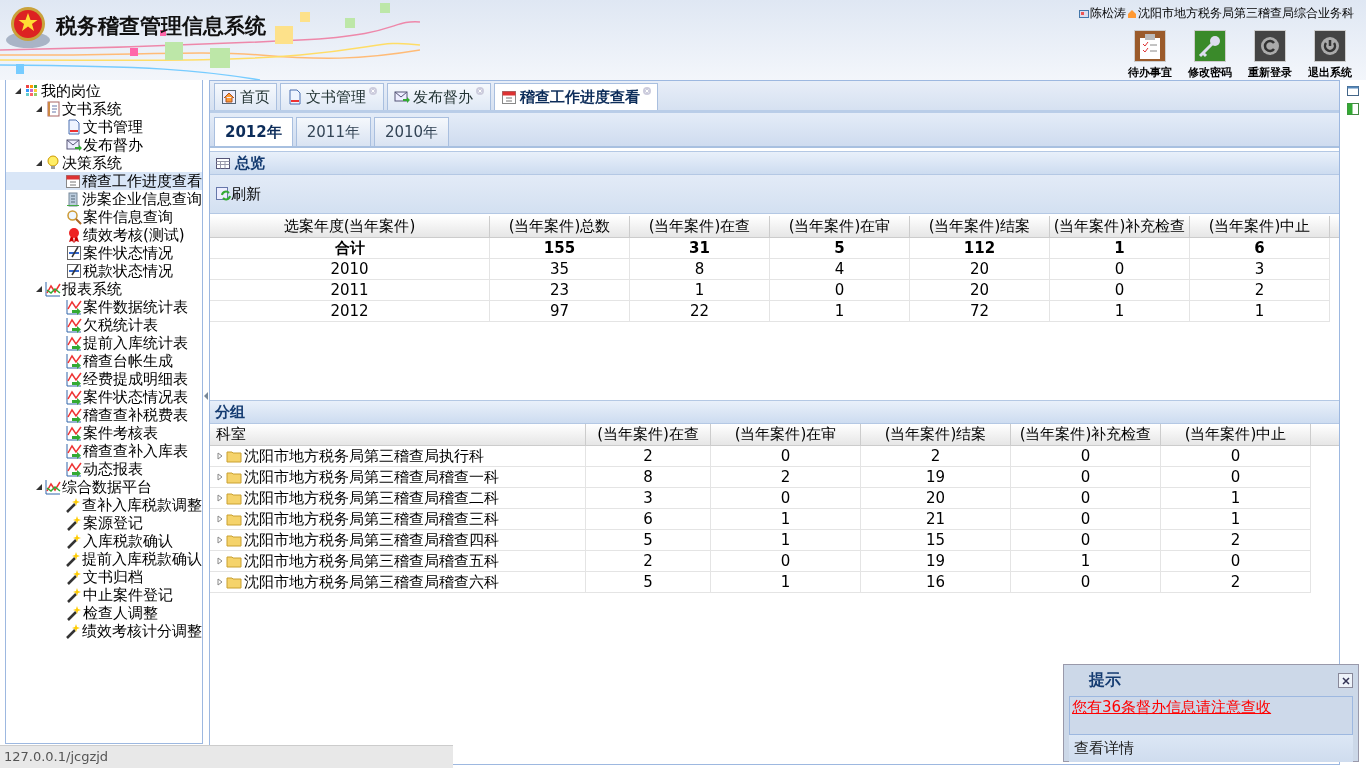 The width and height of the screenshot is (1366, 768). I want to click on table-cell: 0, so click(1086, 498).